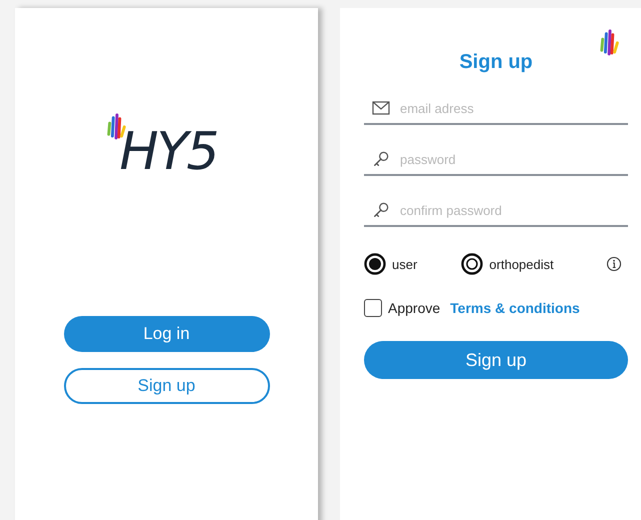 This screenshot has height=520, width=641. What do you see at coordinates (167, 334) in the screenshot?
I see `login-button: Log in` at bounding box center [167, 334].